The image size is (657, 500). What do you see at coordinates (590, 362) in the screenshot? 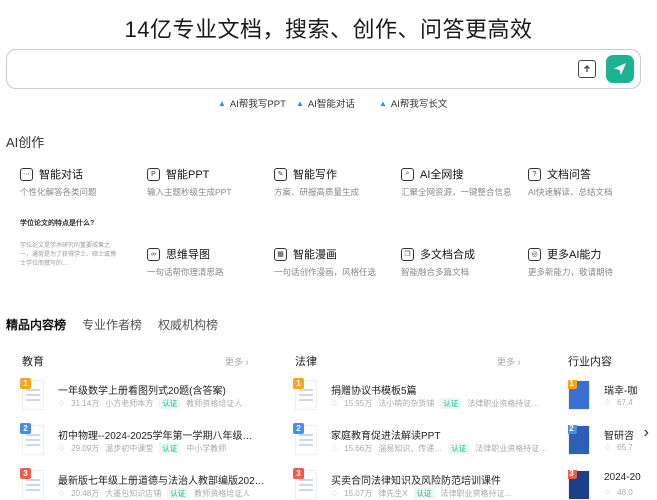
I see `column-title-industry: 行业内容` at bounding box center [590, 362].